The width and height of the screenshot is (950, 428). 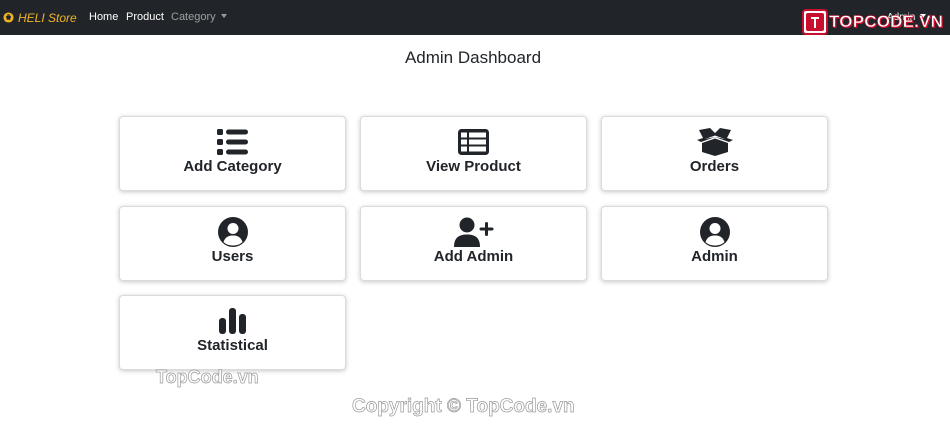 I want to click on topcode-watermark: TopCode.vn, so click(x=207, y=377).